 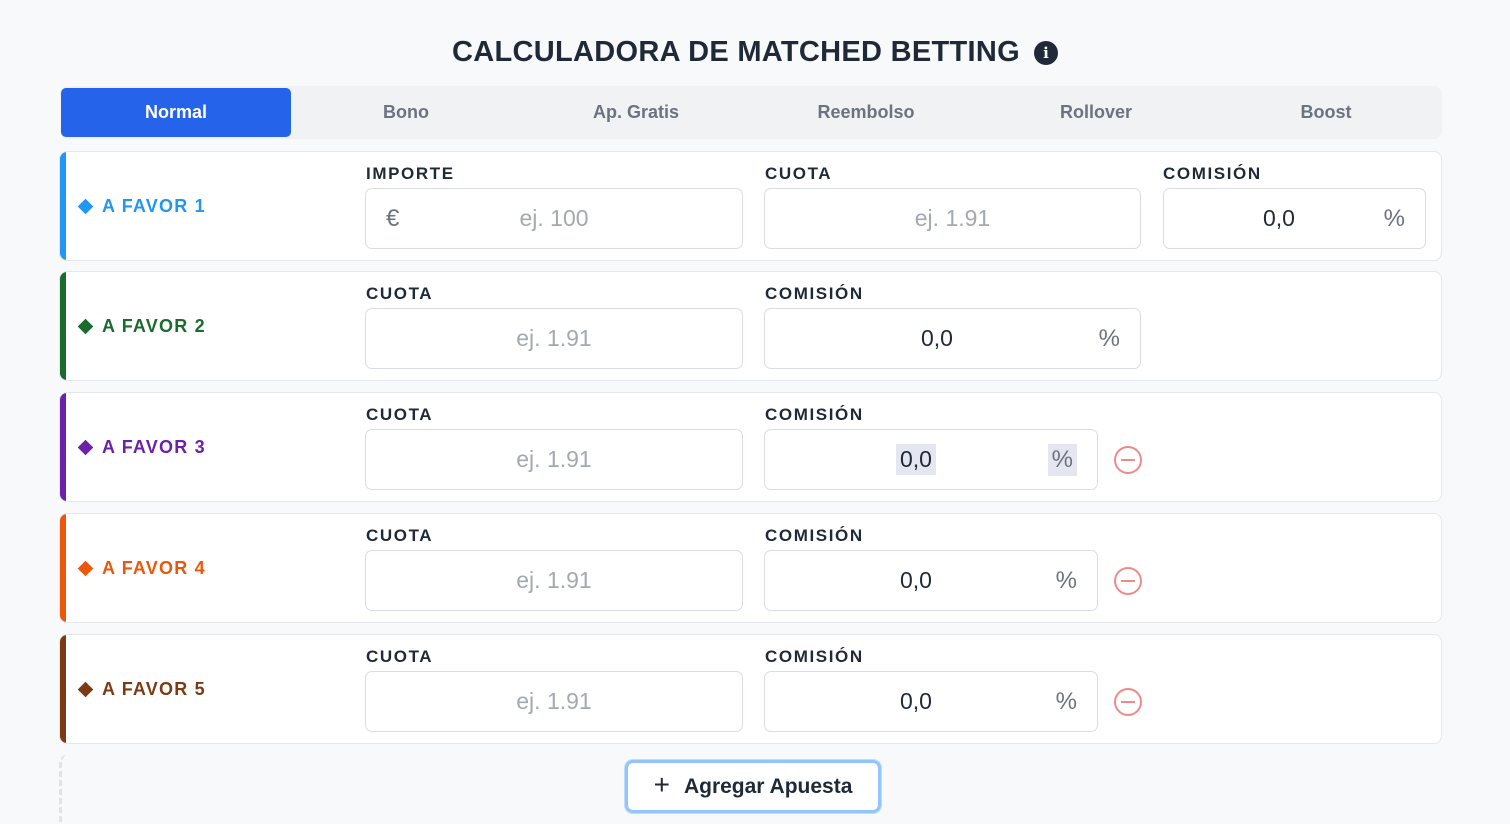 What do you see at coordinates (154, 446) in the screenshot?
I see `row-label-text: A FAVOR 3` at bounding box center [154, 446].